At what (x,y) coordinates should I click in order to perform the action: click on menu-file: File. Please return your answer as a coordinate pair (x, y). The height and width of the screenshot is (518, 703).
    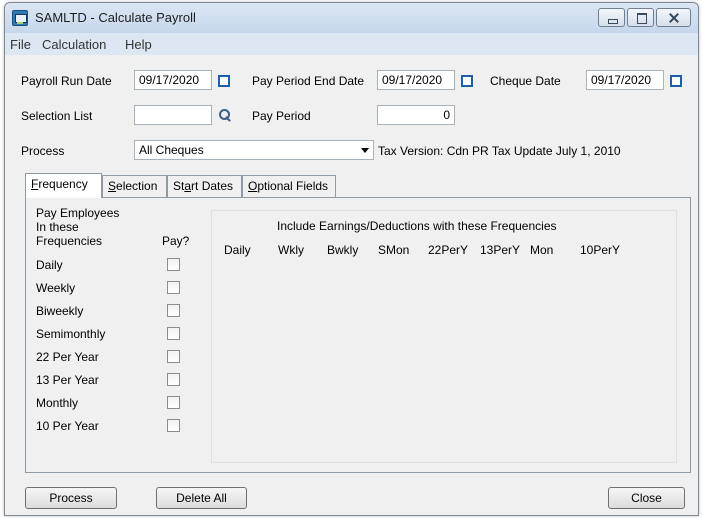
    Looking at the image, I should click on (20, 44).